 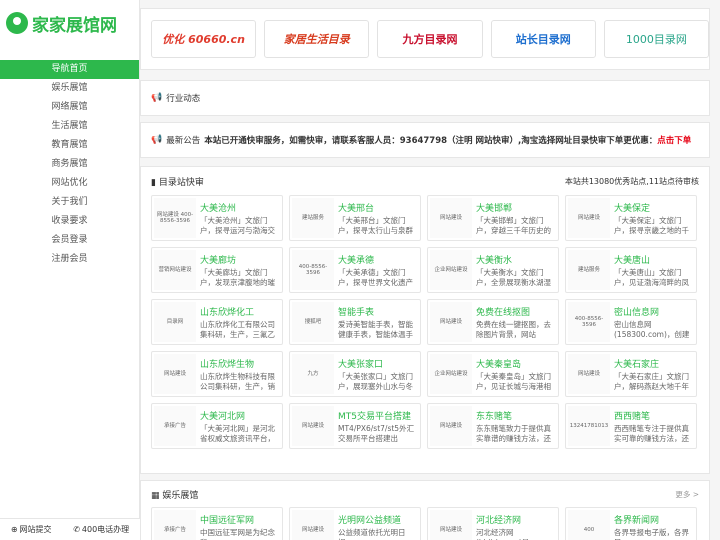 I want to click on phone-service-link: ✆ 400电话办理, so click(x=101, y=529).